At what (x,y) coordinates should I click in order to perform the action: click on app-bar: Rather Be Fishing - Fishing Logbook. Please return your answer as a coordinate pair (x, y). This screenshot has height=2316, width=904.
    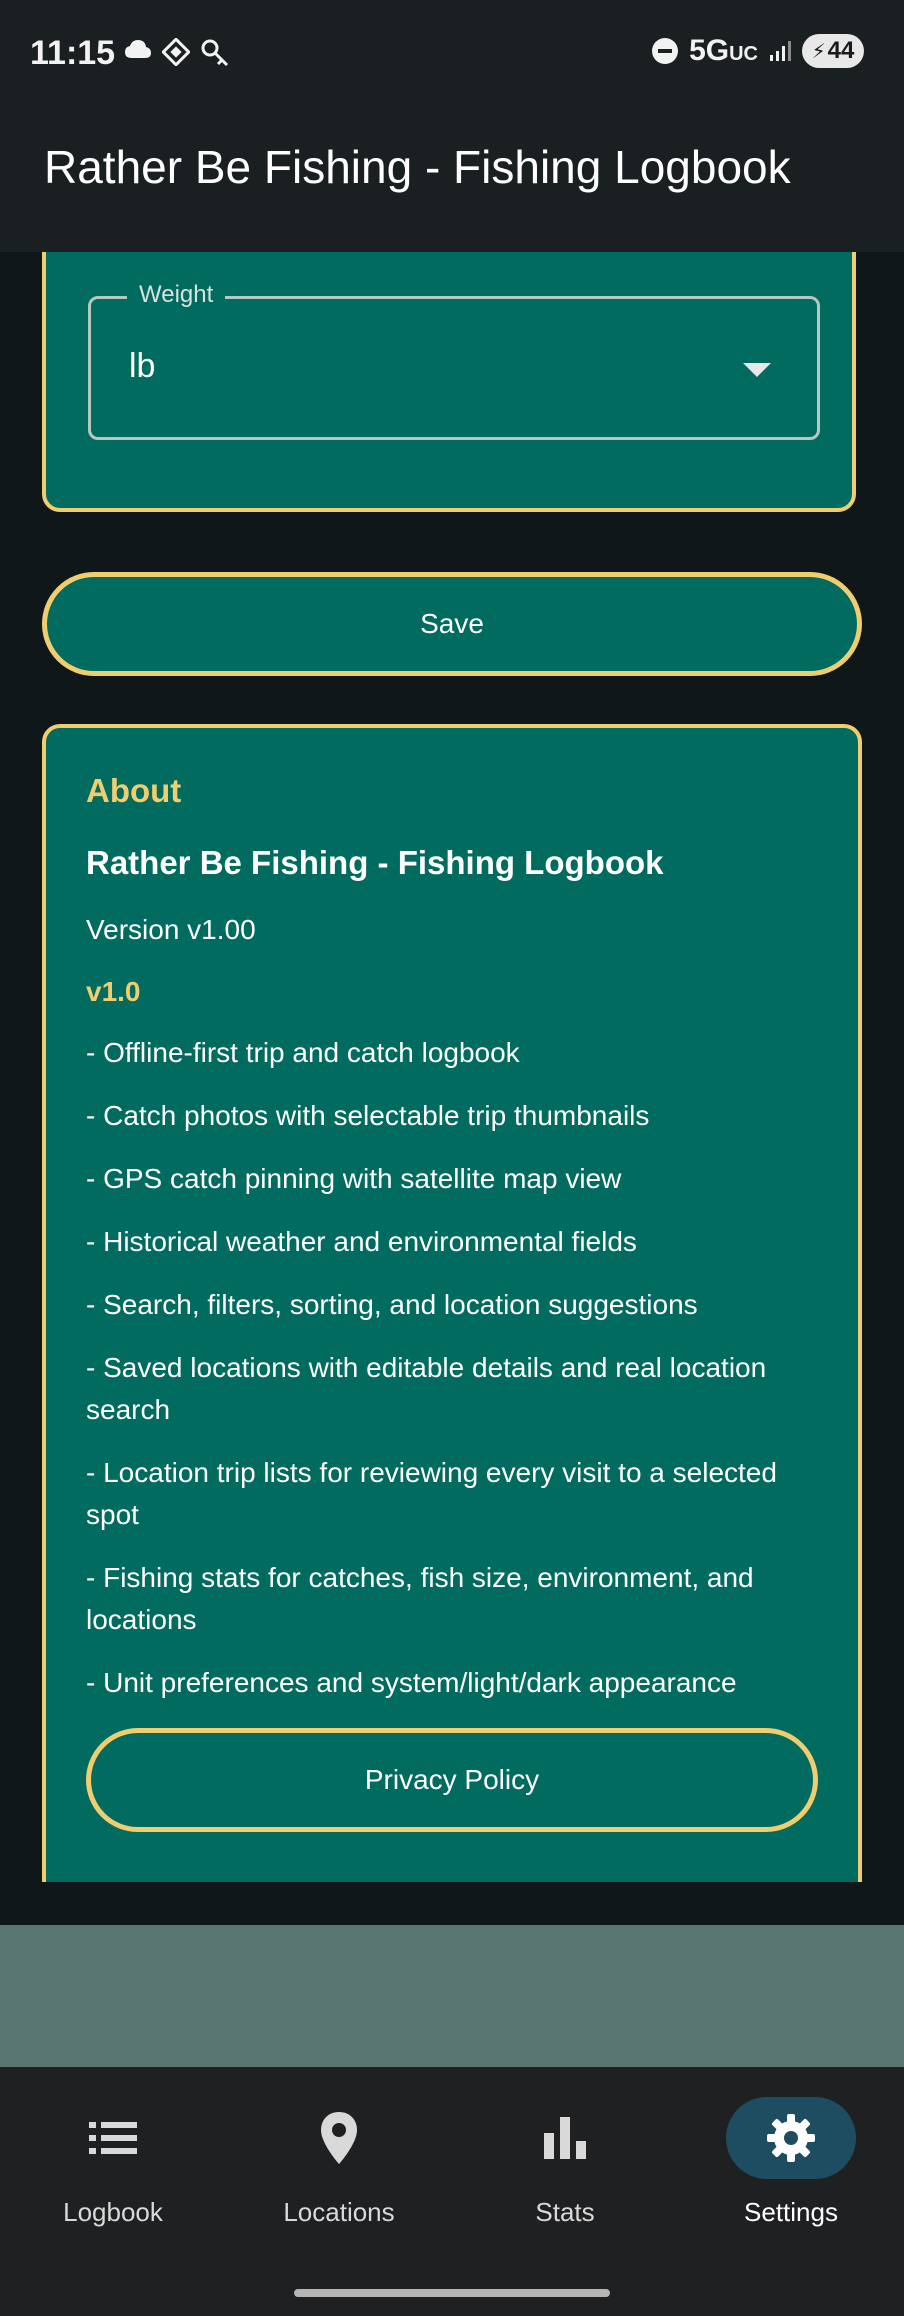
    Looking at the image, I should click on (452, 181).